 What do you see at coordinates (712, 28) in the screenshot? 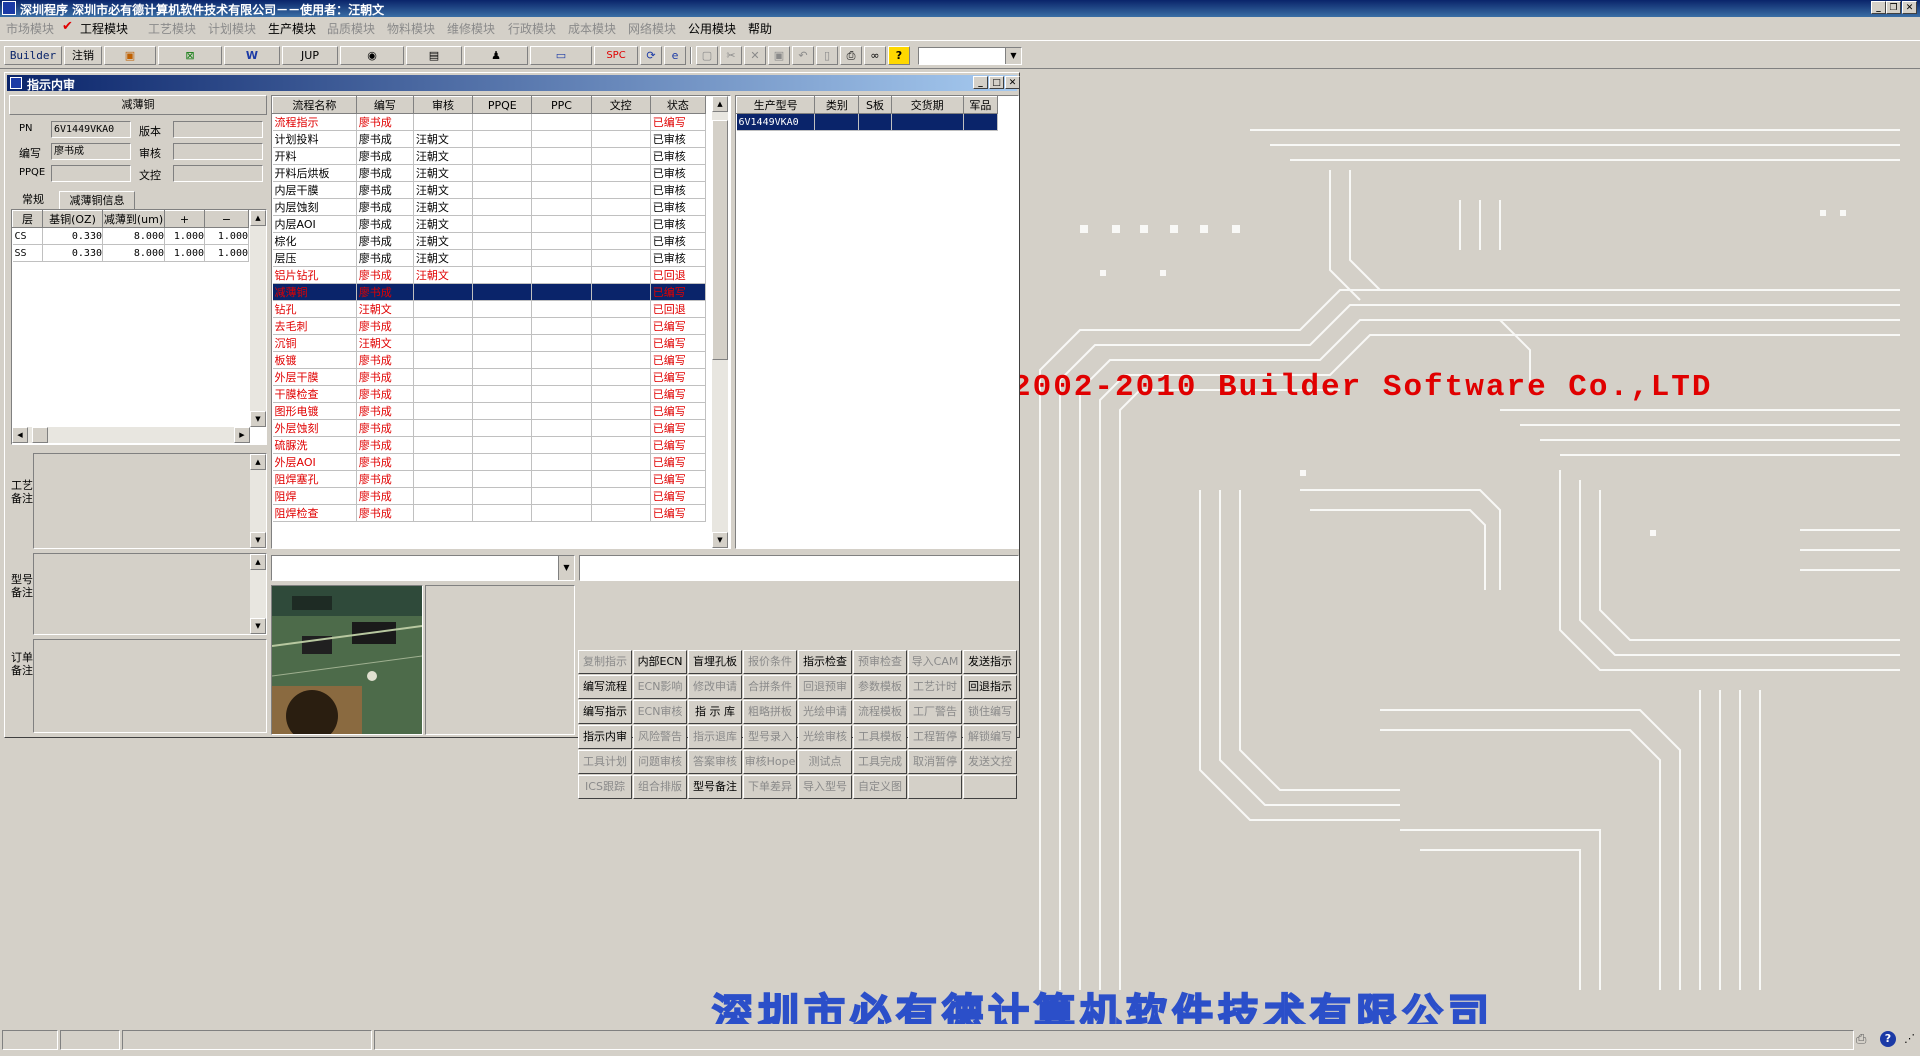
I see `menu-common: 公用模块` at bounding box center [712, 28].